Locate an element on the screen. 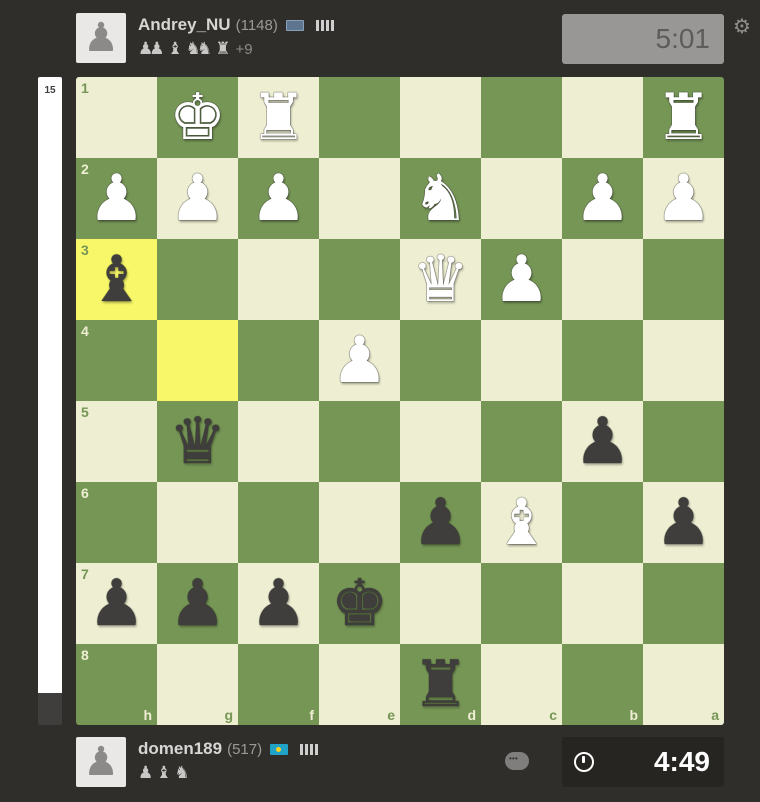  square-a6: ♟ is located at coordinates (683, 522).